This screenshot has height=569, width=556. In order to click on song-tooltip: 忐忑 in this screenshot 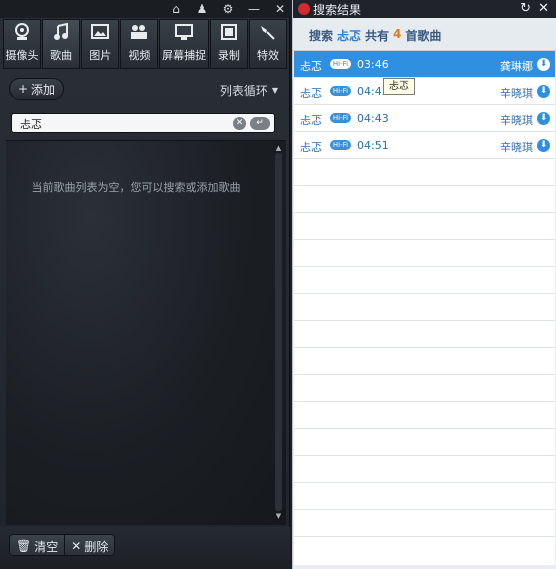, I will do `click(399, 86)`.